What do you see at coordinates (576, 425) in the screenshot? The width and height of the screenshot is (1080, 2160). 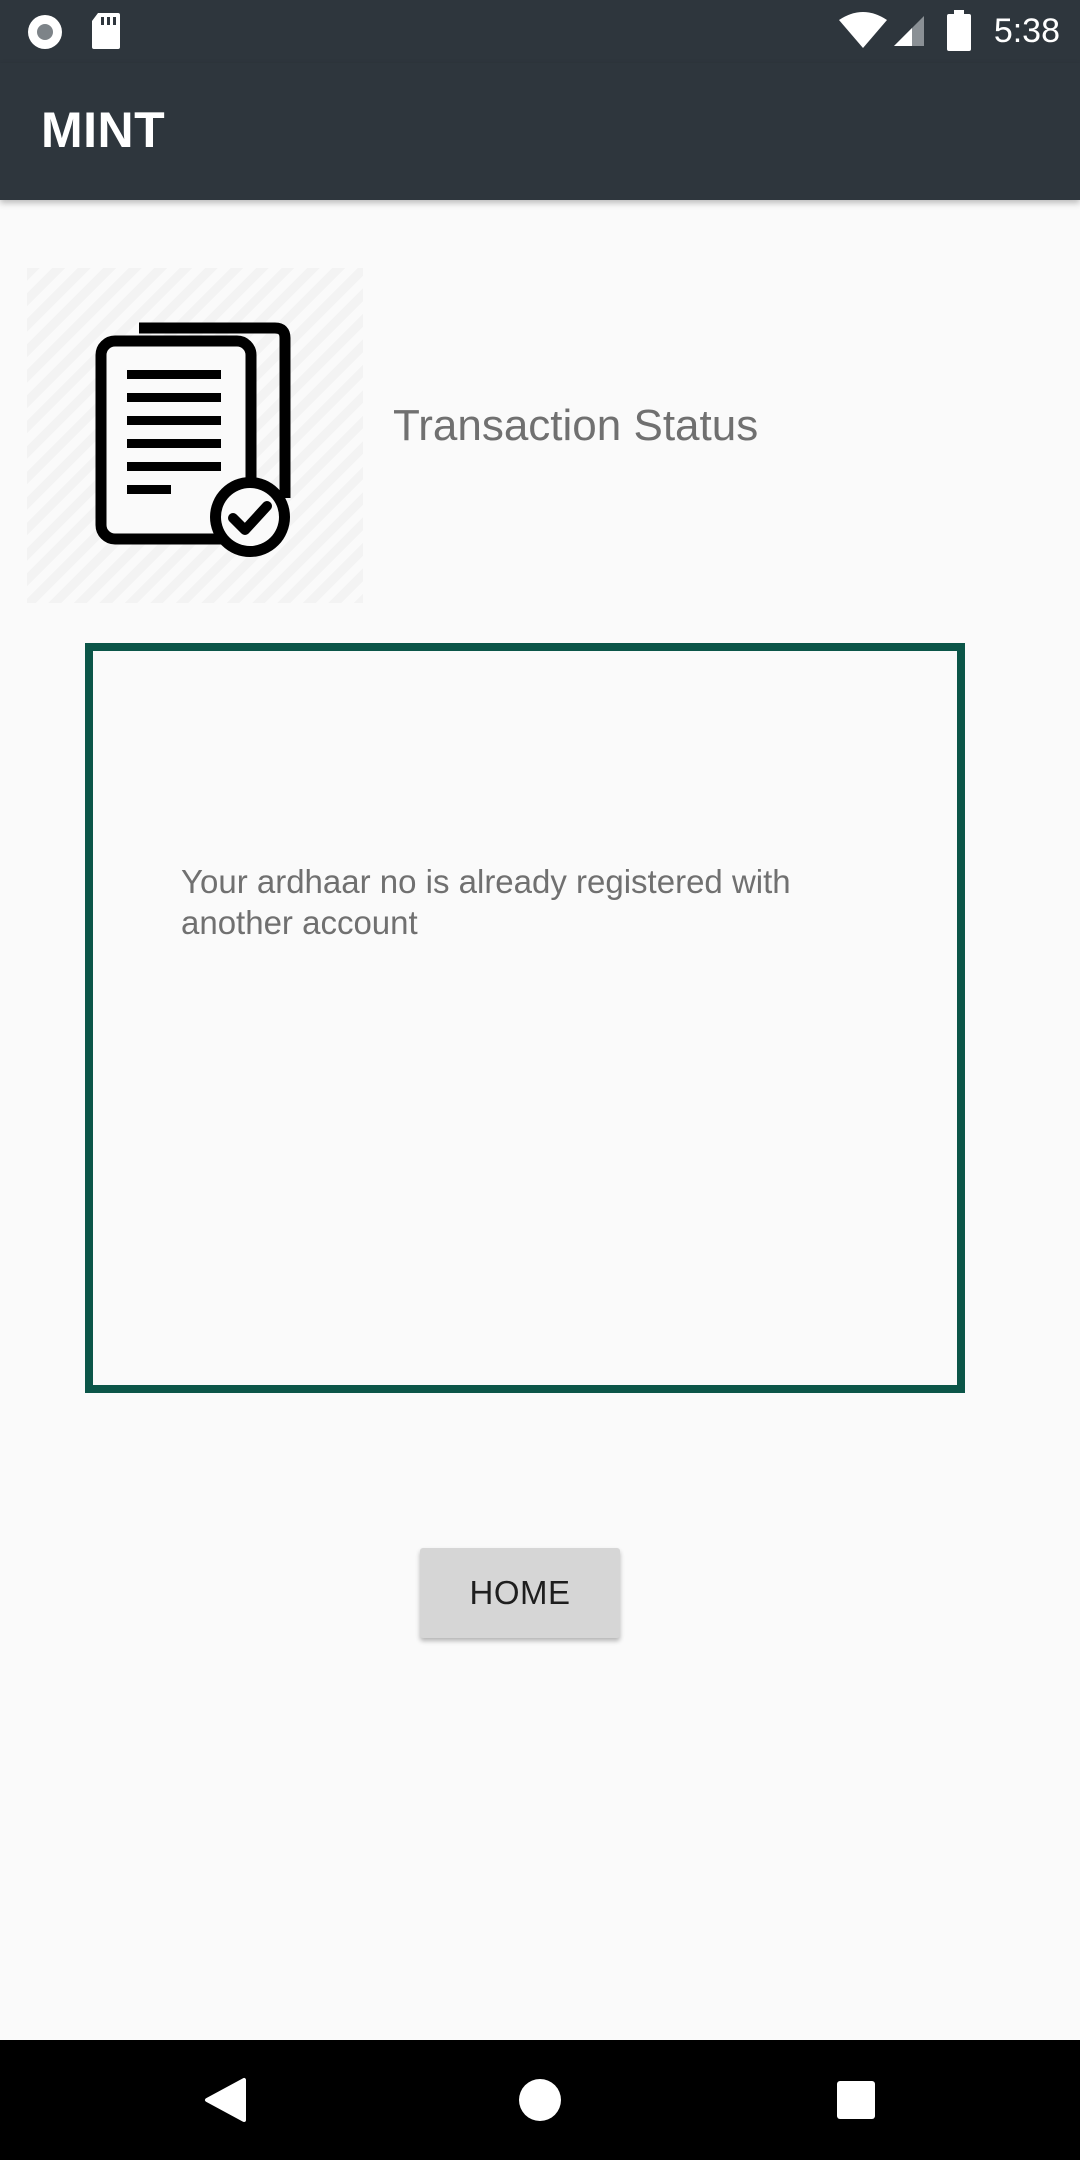 I see `transaction-status-title: Transaction Status` at bounding box center [576, 425].